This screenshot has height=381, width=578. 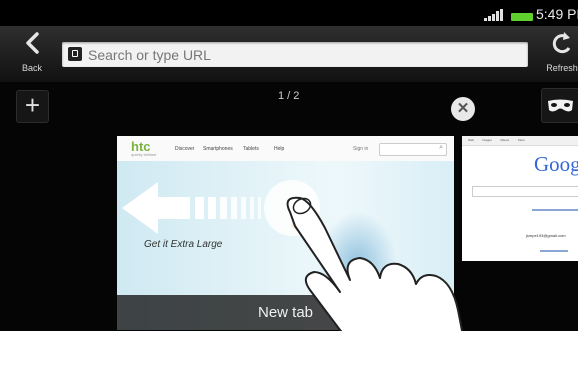 What do you see at coordinates (557, 14) in the screenshot?
I see `status-time: 5:49 PM` at bounding box center [557, 14].